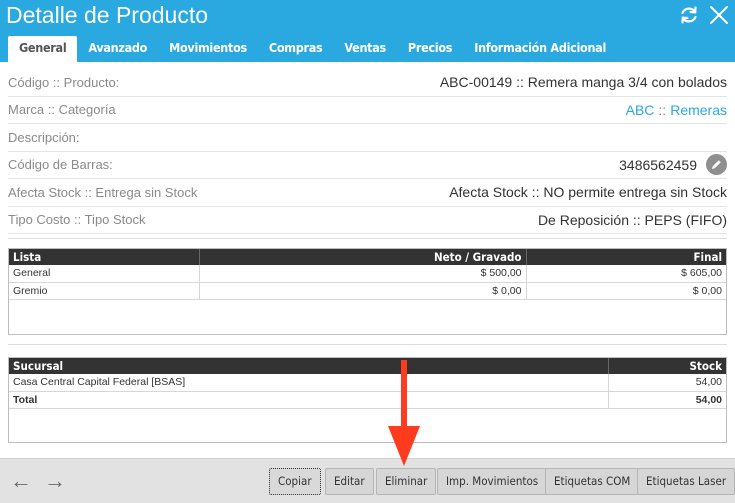 Image resolution: width=735 pixels, height=503 pixels. Describe the element at coordinates (107, 15) in the screenshot. I see `dialog-title: Detalle de Producto` at that location.